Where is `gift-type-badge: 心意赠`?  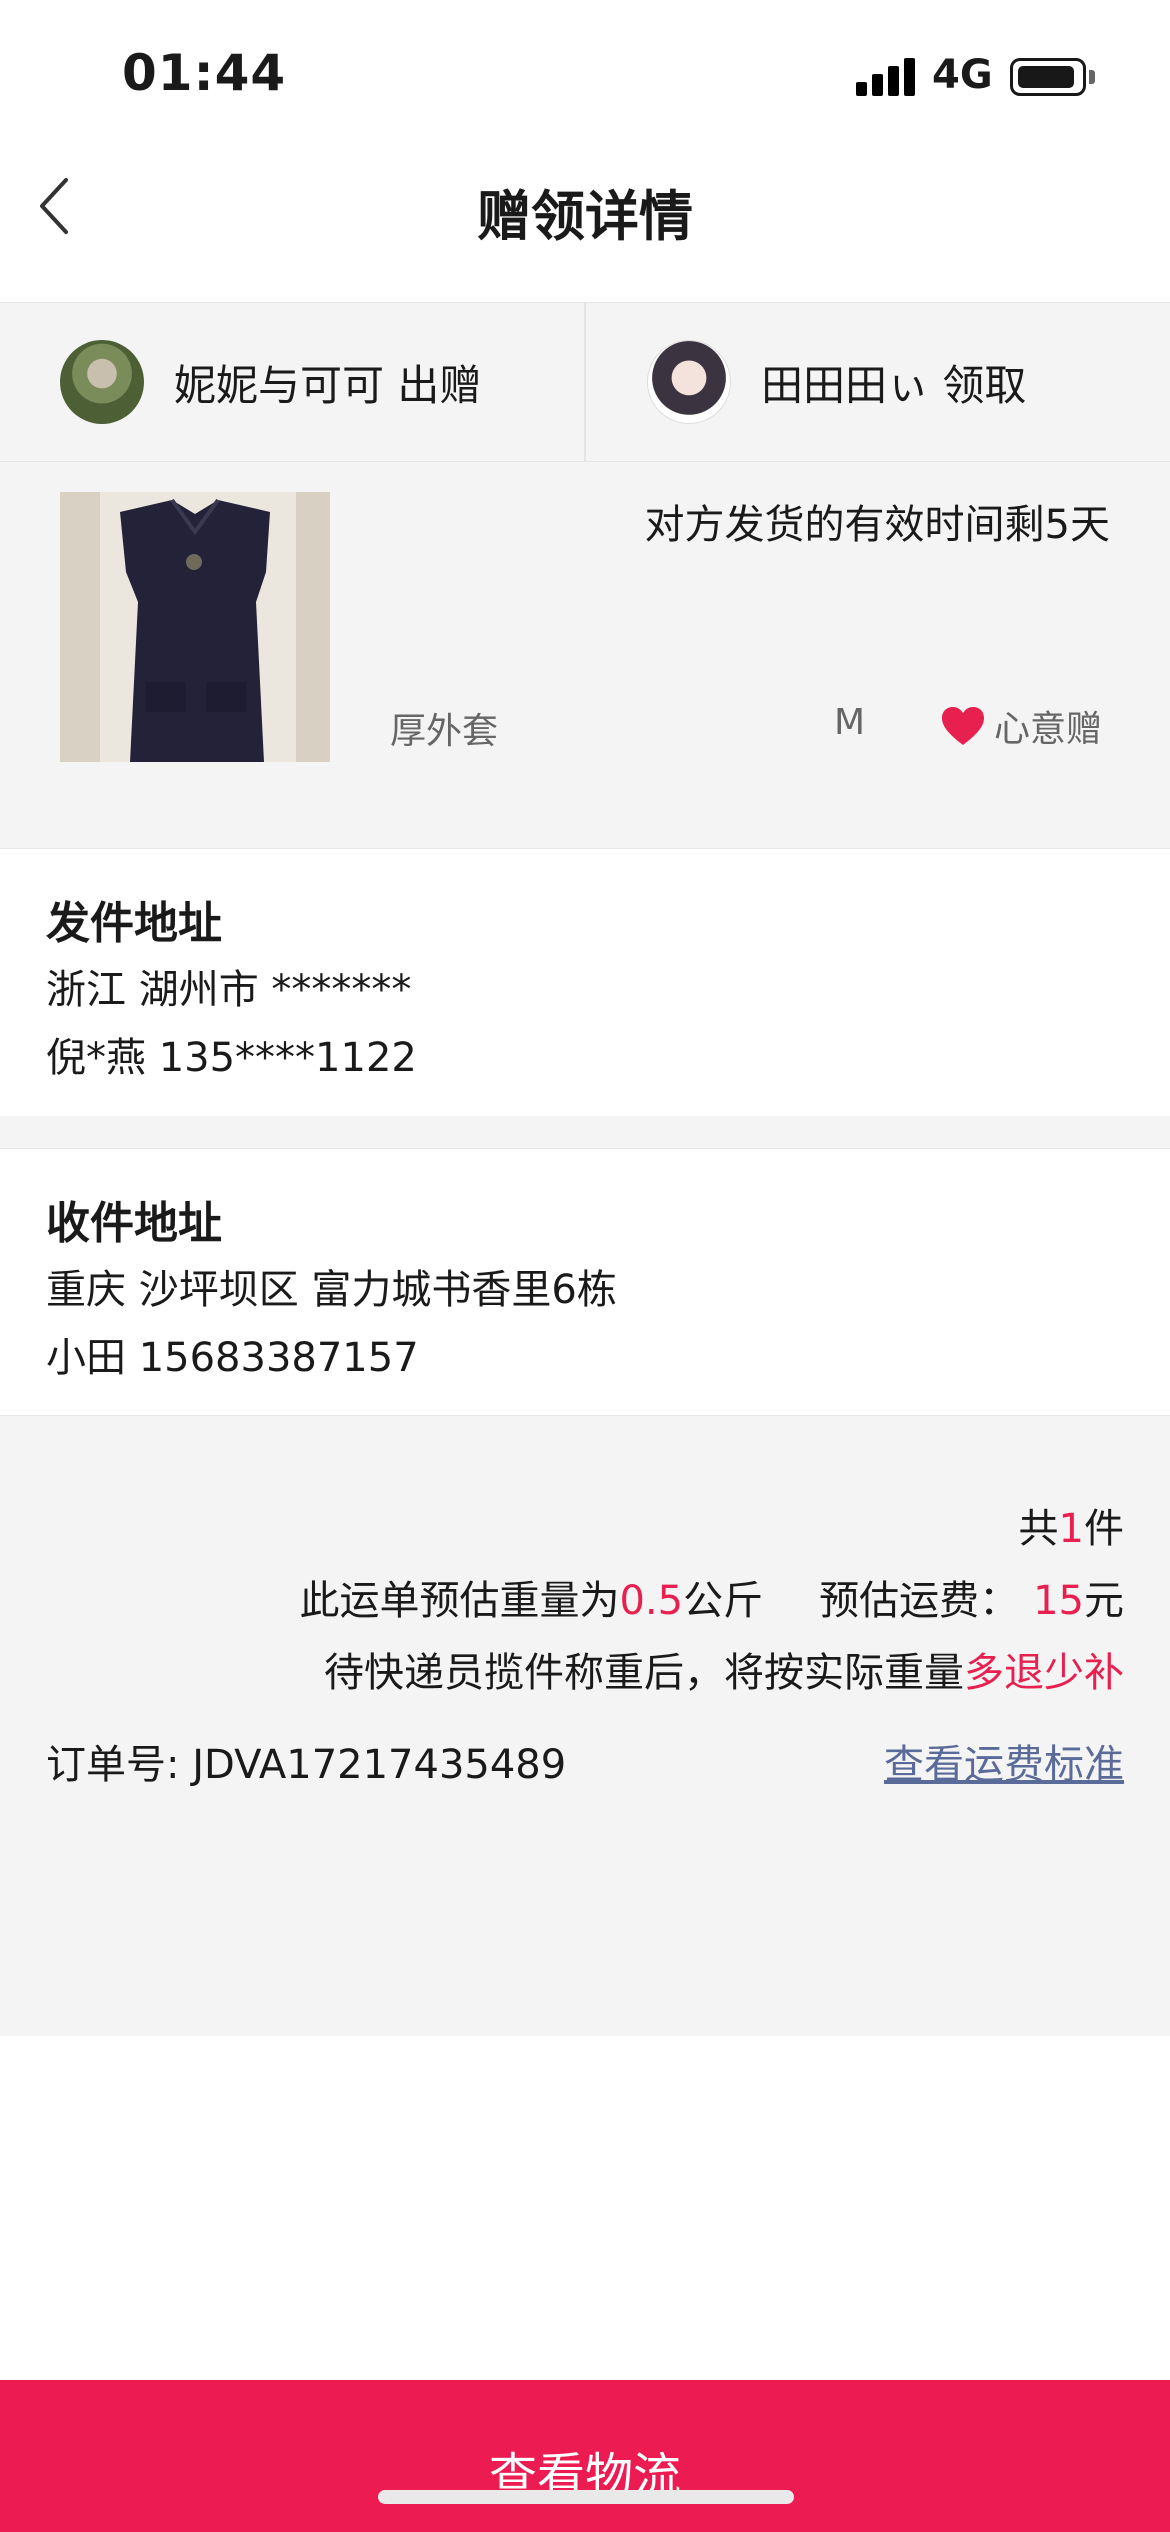
gift-type-badge: 心意赠 is located at coordinates (1021, 726).